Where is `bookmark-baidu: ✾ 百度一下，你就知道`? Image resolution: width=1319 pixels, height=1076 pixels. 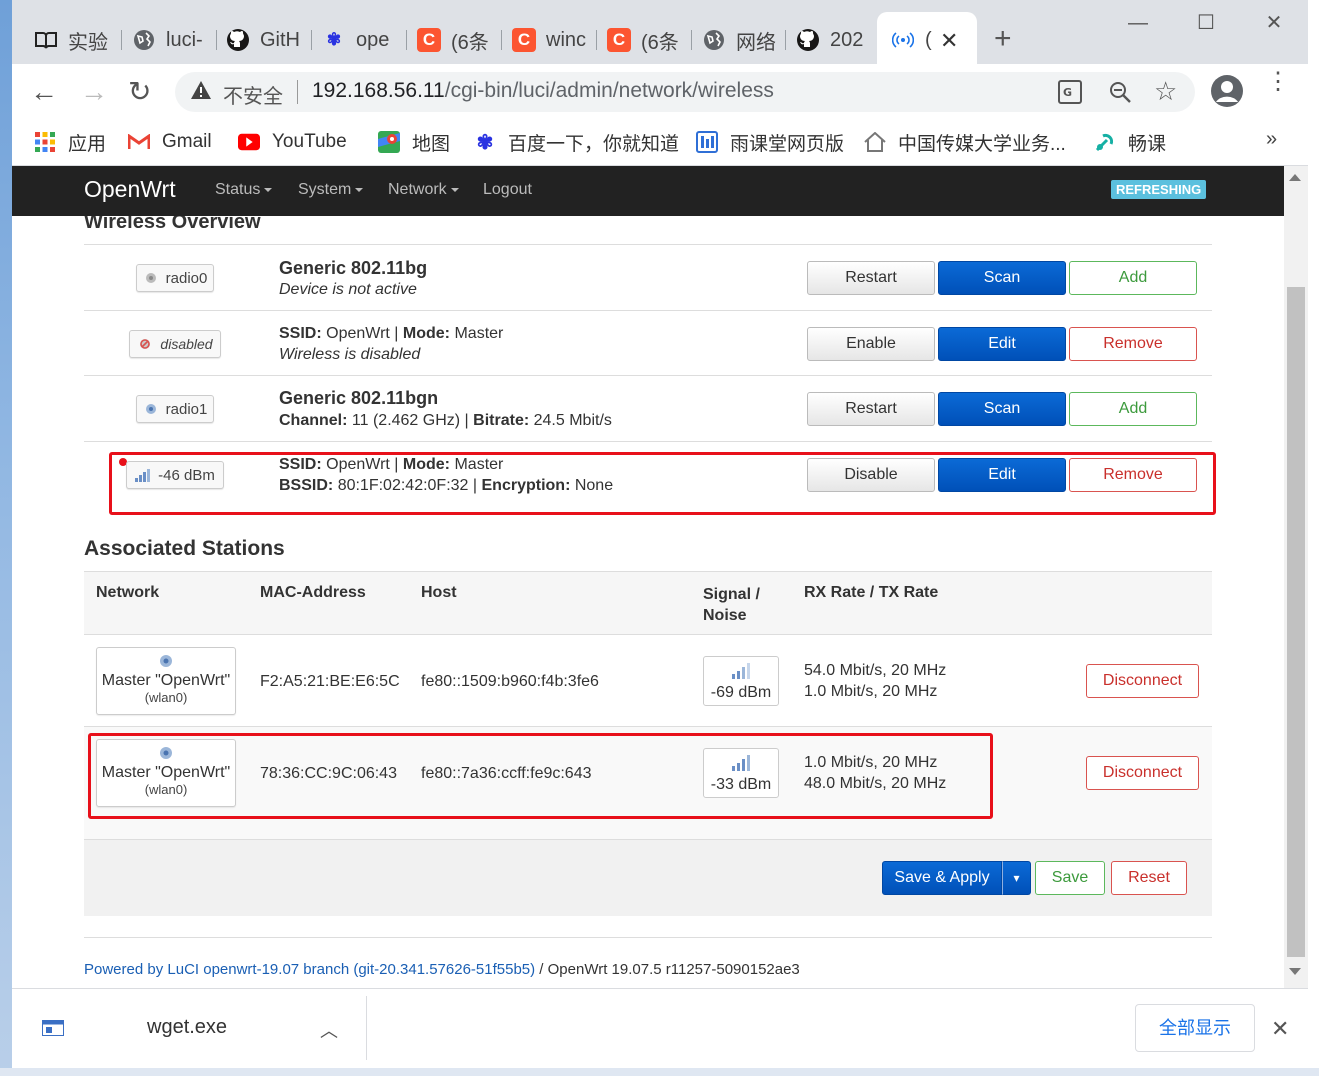
bookmark-baidu: ✾ 百度一下，你就知道 is located at coordinates (576, 142).